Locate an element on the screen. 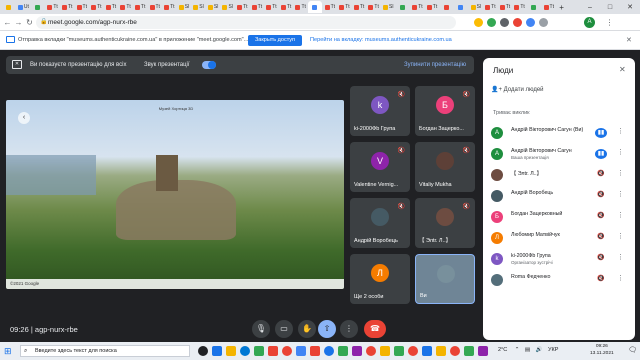 The height and width of the screenshot is (360, 640). participant-row: Л Любомир Матвійчук 🔇 ⋮ is located at coordinates (559, 239).